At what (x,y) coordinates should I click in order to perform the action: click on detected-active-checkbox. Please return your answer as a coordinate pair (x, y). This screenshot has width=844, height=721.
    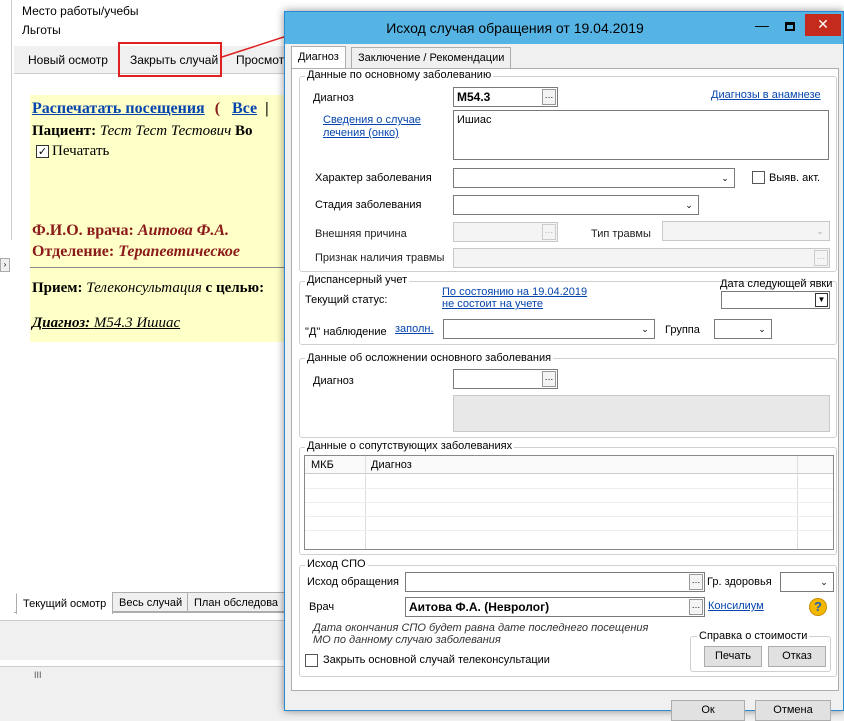
    Looking at the image, I should click on (758, 177).